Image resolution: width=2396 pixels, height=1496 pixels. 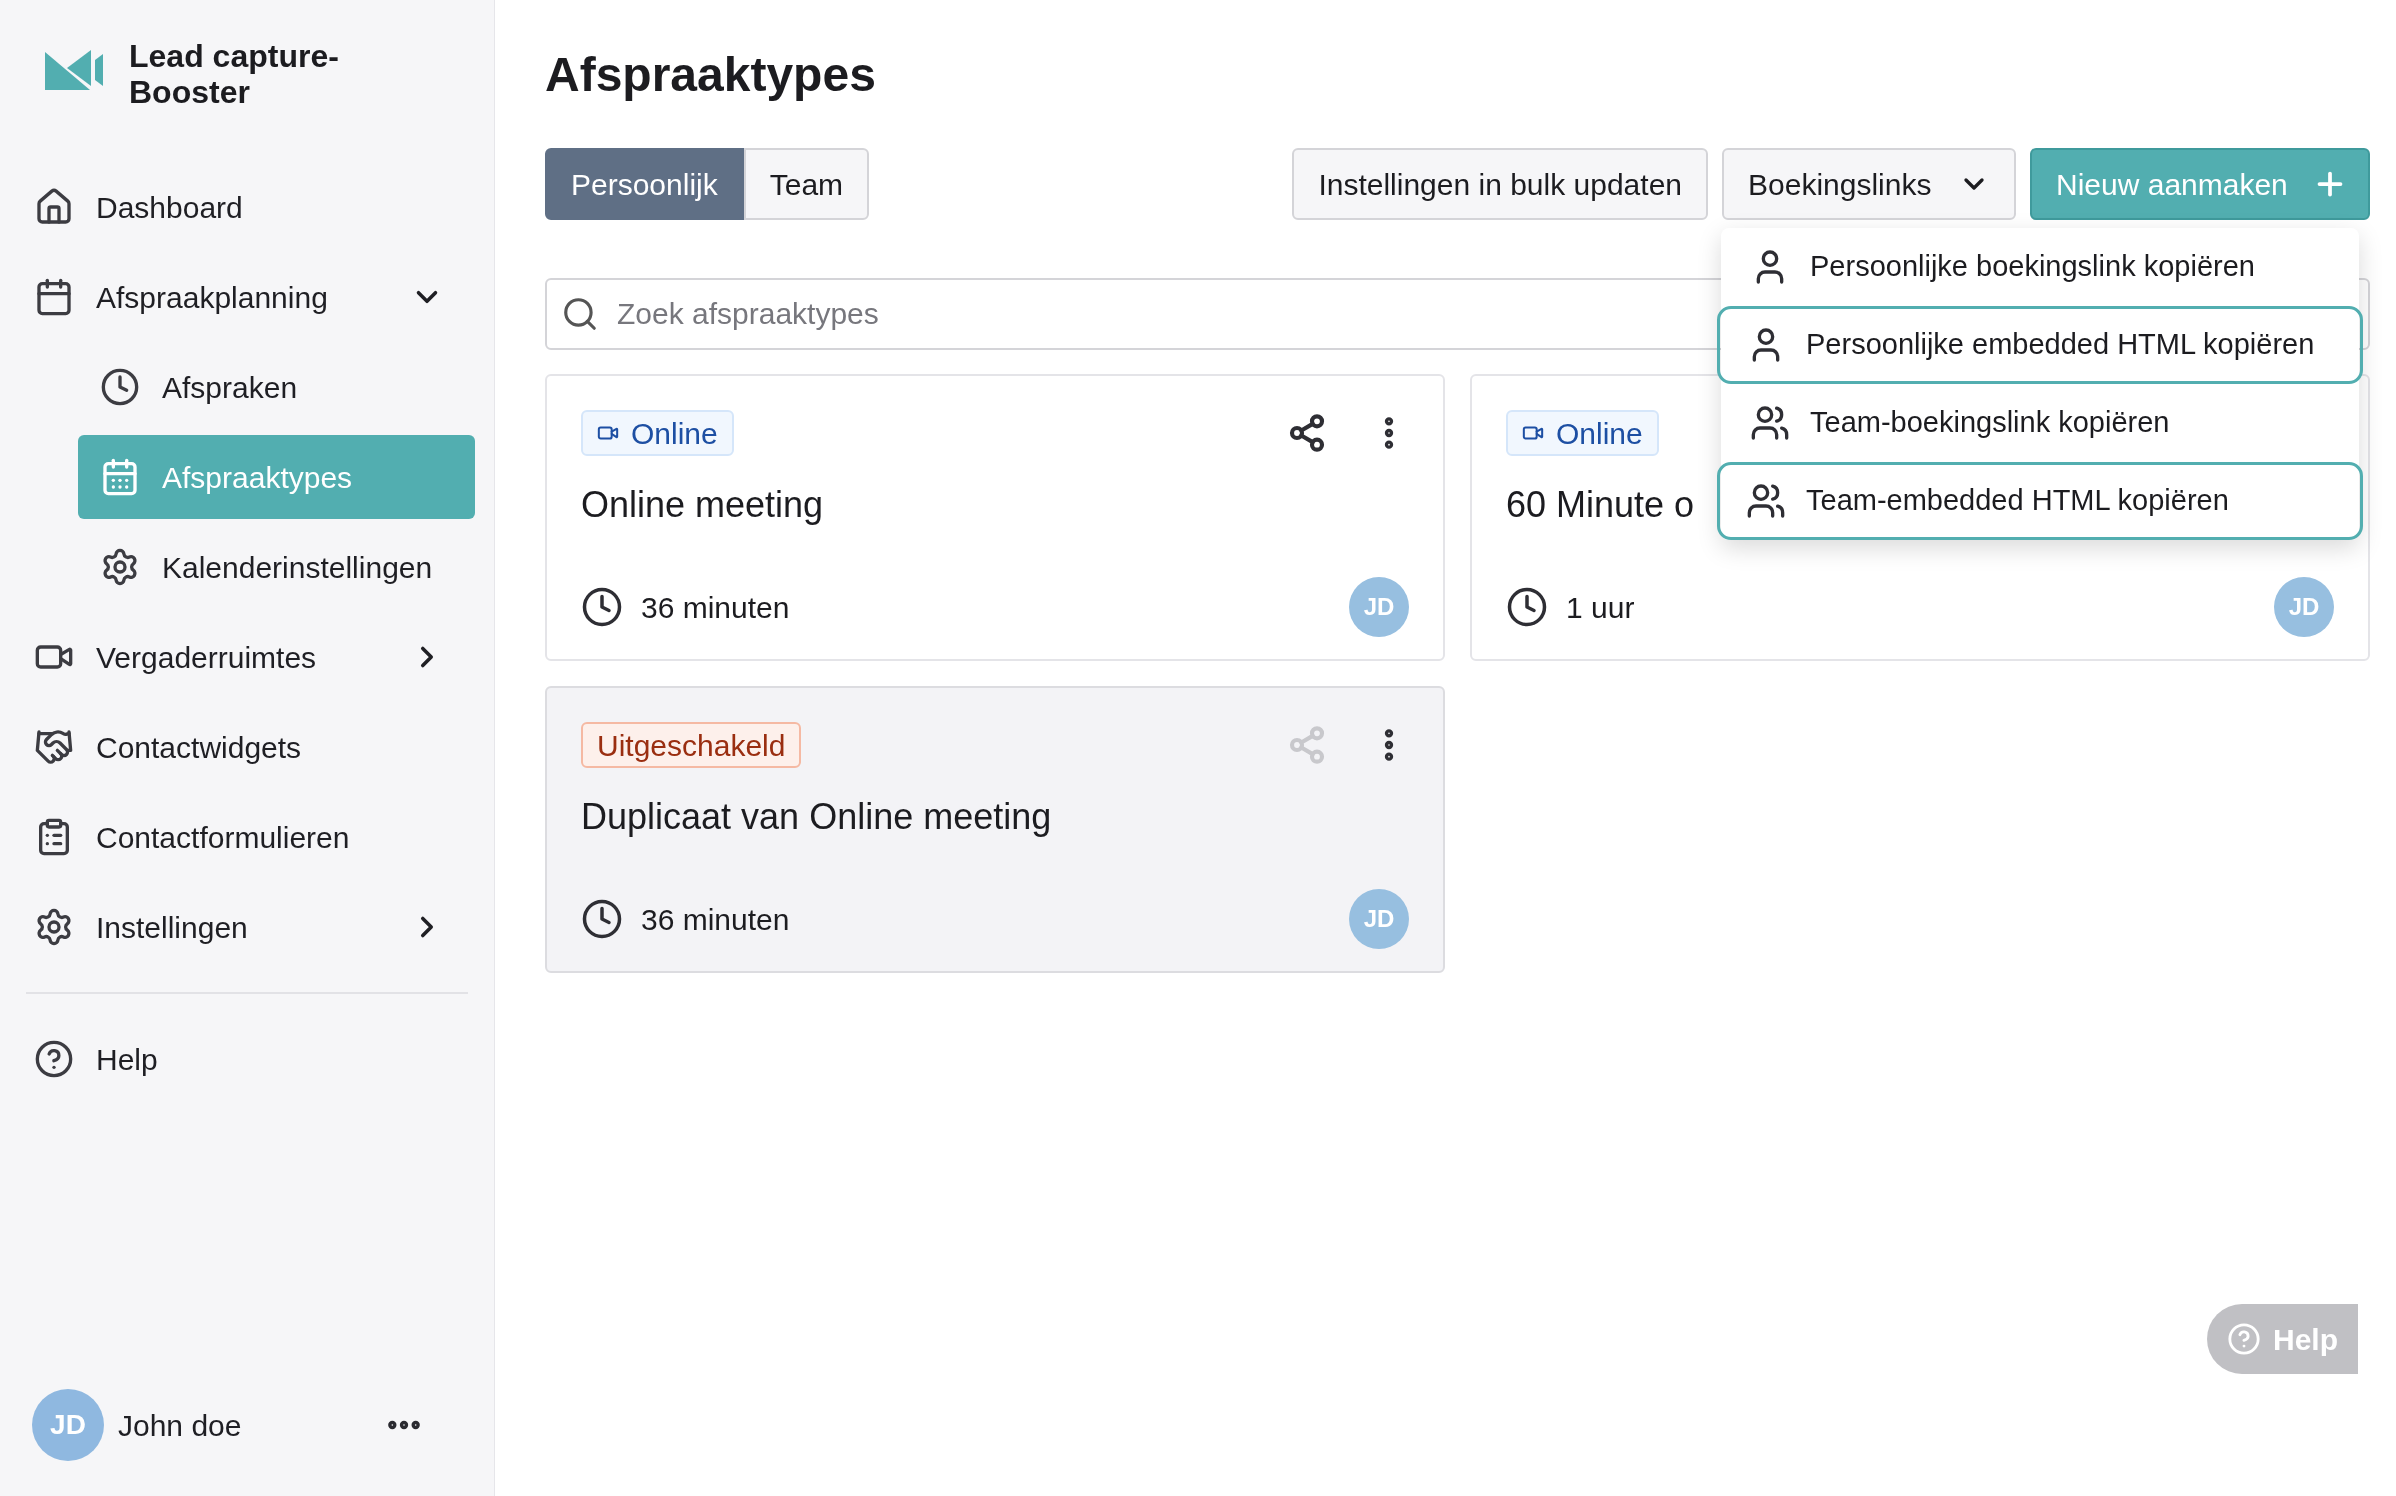 What do you see at coordinates (691, 745) in the screenshot?
I see `disabled-badge: Uitgeschakeld` at bounding box center [691, 745].